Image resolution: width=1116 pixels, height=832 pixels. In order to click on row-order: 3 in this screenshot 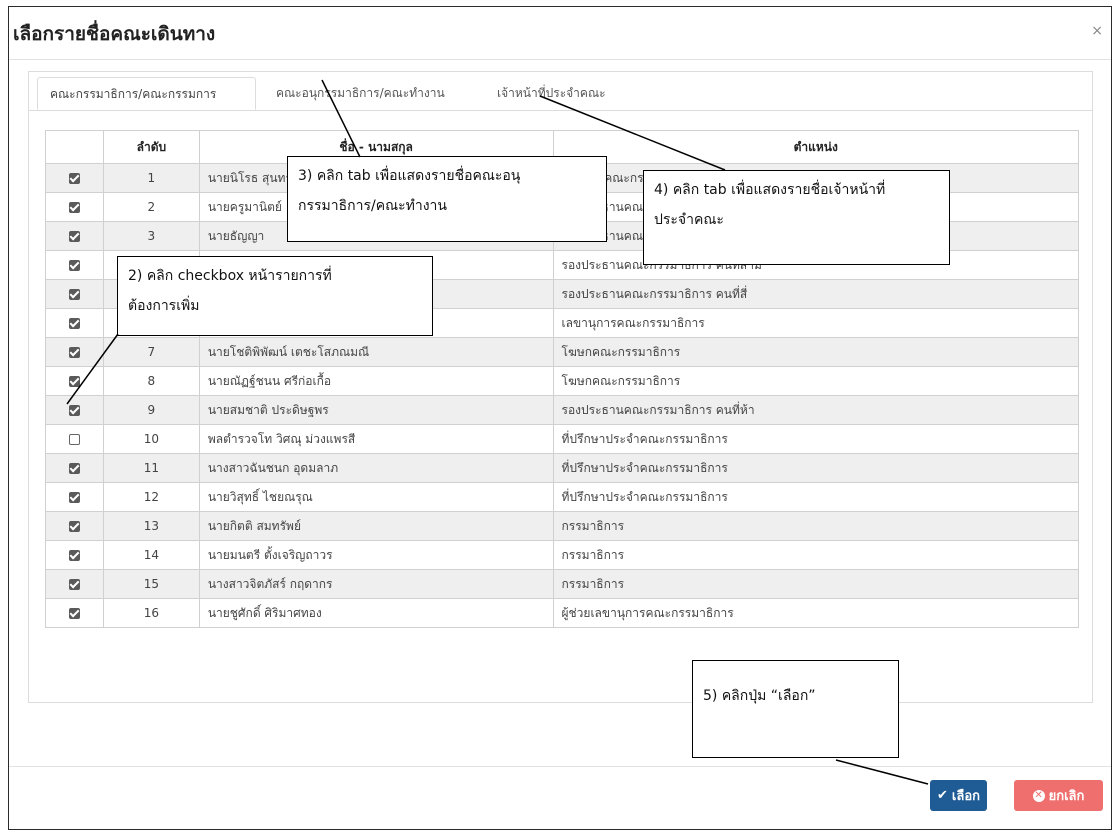, I will do `click(151, 236)`.